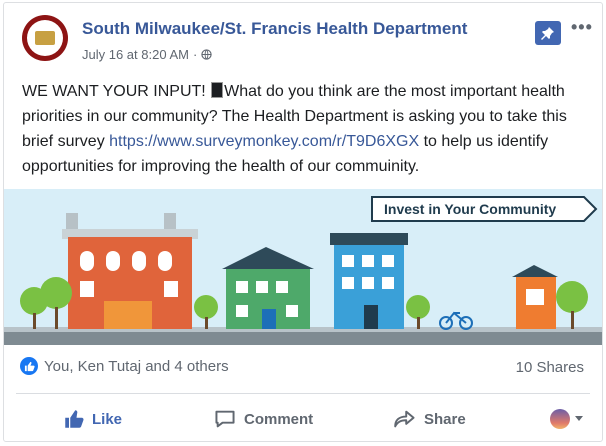  What do you see at coordinates (303, 393) in the screenshot?
I see `actions-divider` at bounding box center [303, 393].